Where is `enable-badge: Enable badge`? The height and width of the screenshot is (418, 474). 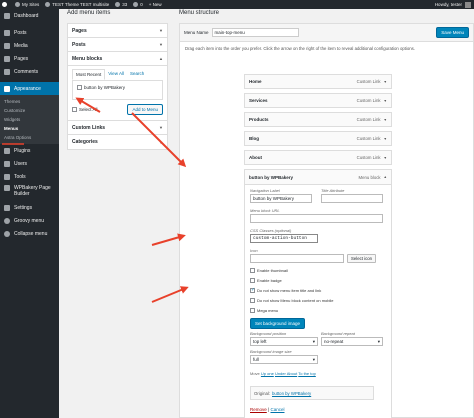
enable-badge: Enable badge is located at coordinates (266, 280).